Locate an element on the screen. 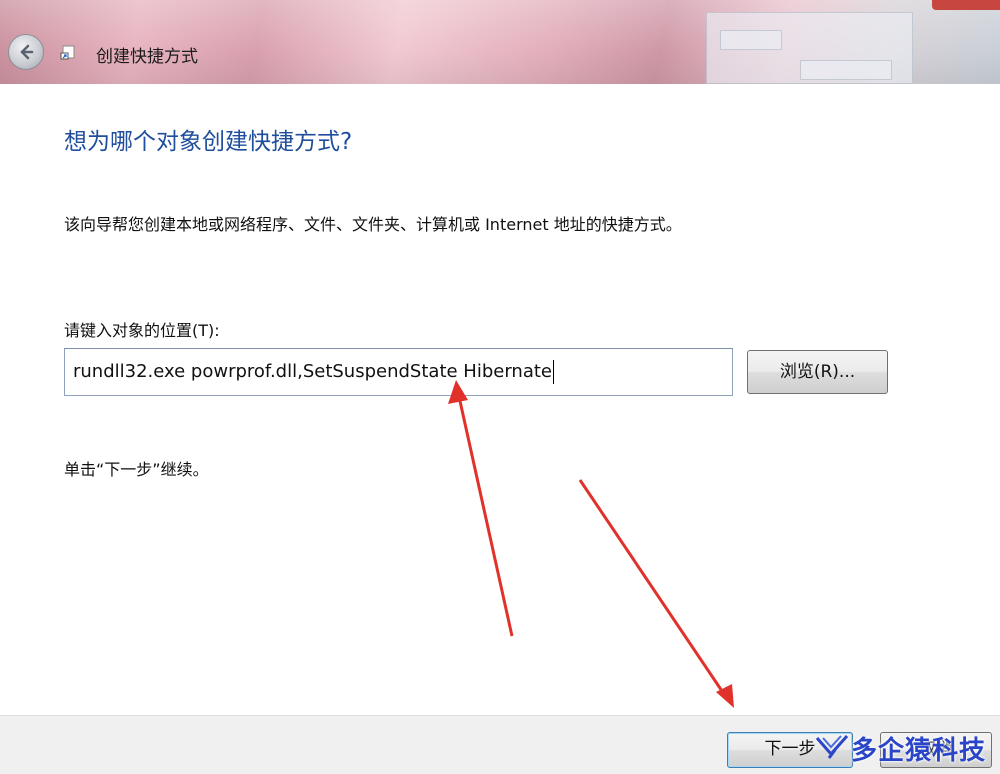 The width and height of the screenshot is (1000, 774). location-label: 请键入对象的位置(T): is located at coordinates (142, 330).